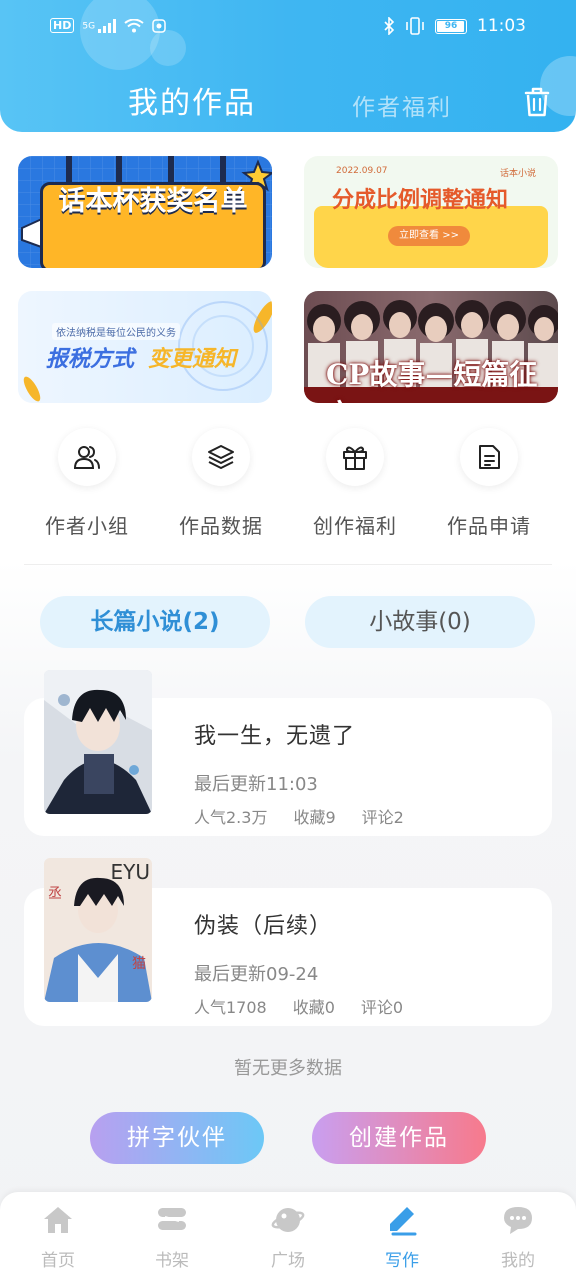 Image resolution: width=576 pixels, height=1280 pixels. What do you see at coordinates (489, 457) in the screenshot?
I see `document-icon` at bounding box center [489, 457].